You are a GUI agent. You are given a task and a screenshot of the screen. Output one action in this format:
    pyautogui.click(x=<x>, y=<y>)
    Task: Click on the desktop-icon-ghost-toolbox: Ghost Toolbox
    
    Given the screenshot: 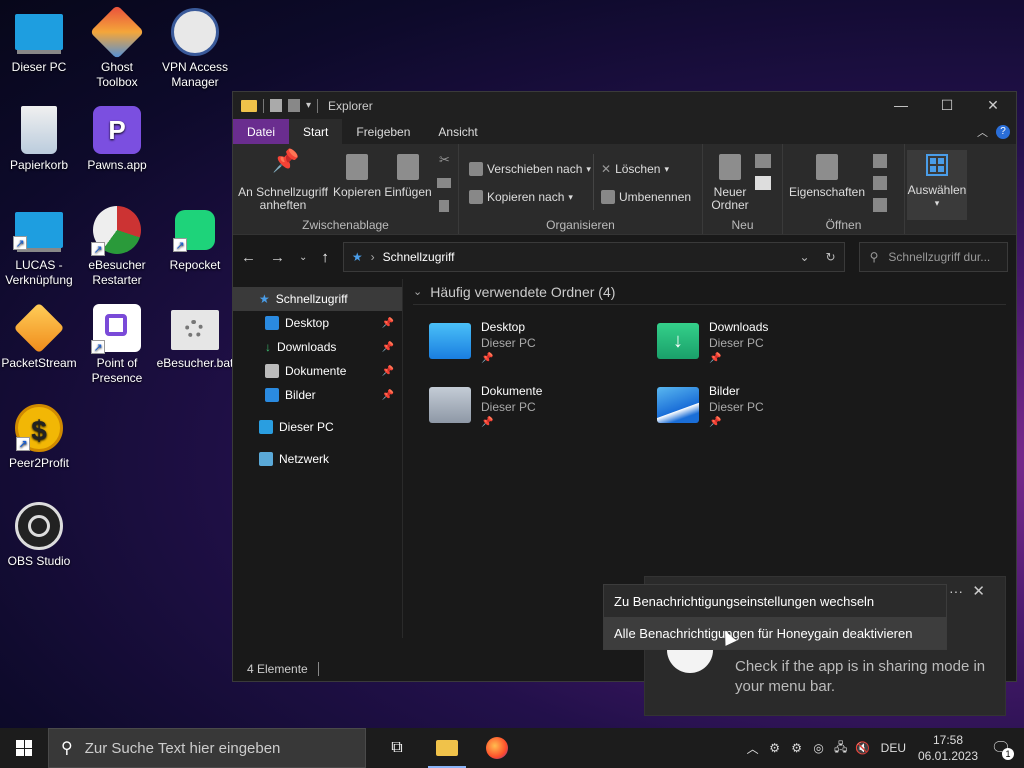 What is the action you would take?
    pyautogui.click(x=117, y=47)
    